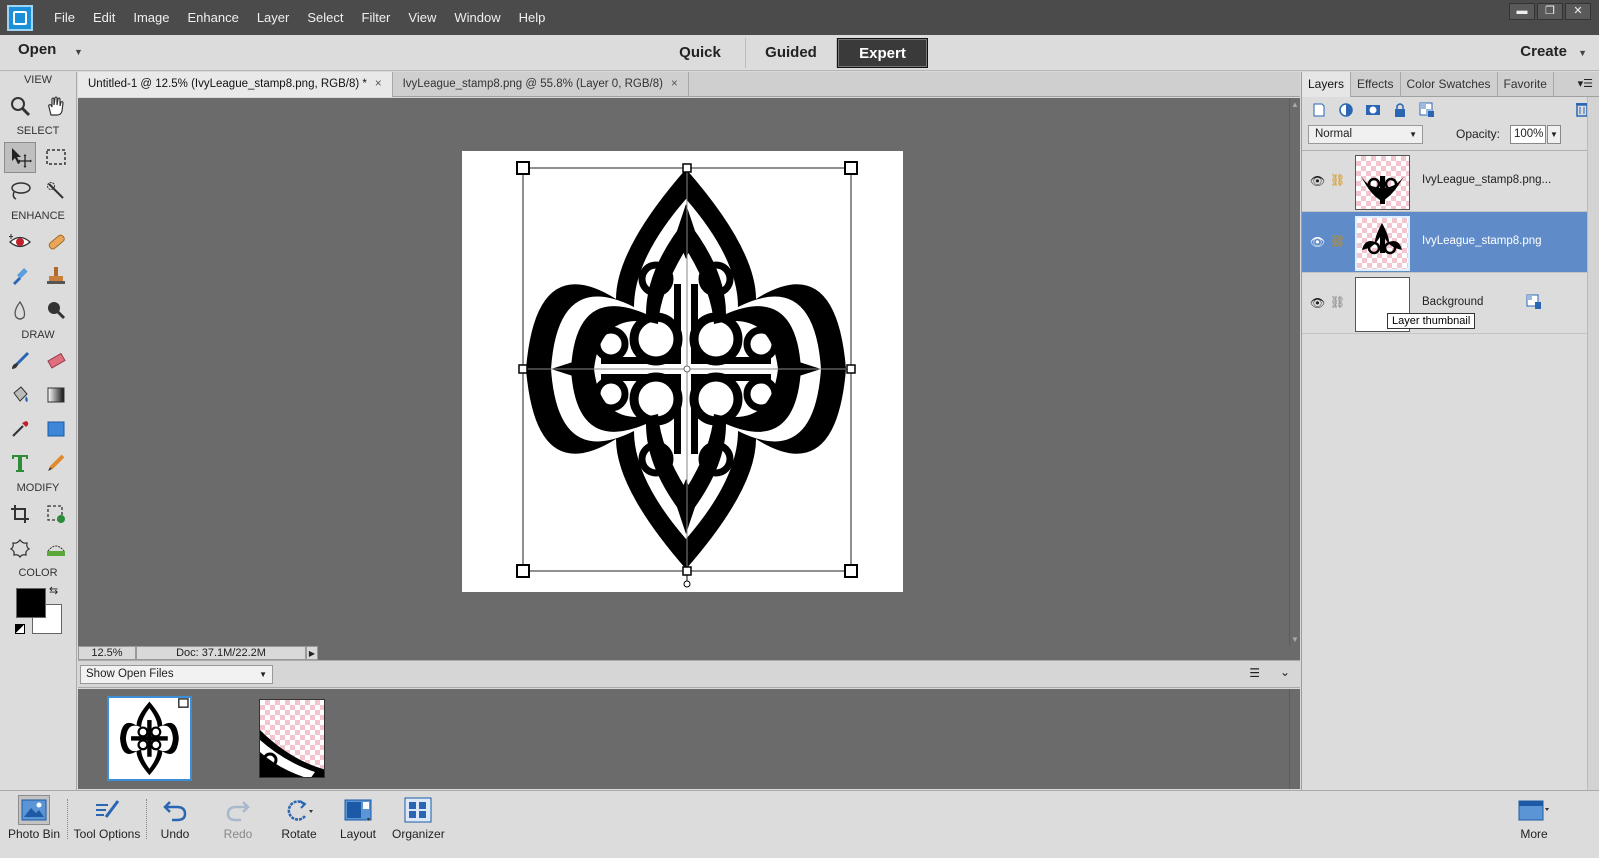 The image size is (1599, 858). Describe the element at coordinates (1294, 739) in the screenshot. I see `photo-bin-scrollbar` at that location.